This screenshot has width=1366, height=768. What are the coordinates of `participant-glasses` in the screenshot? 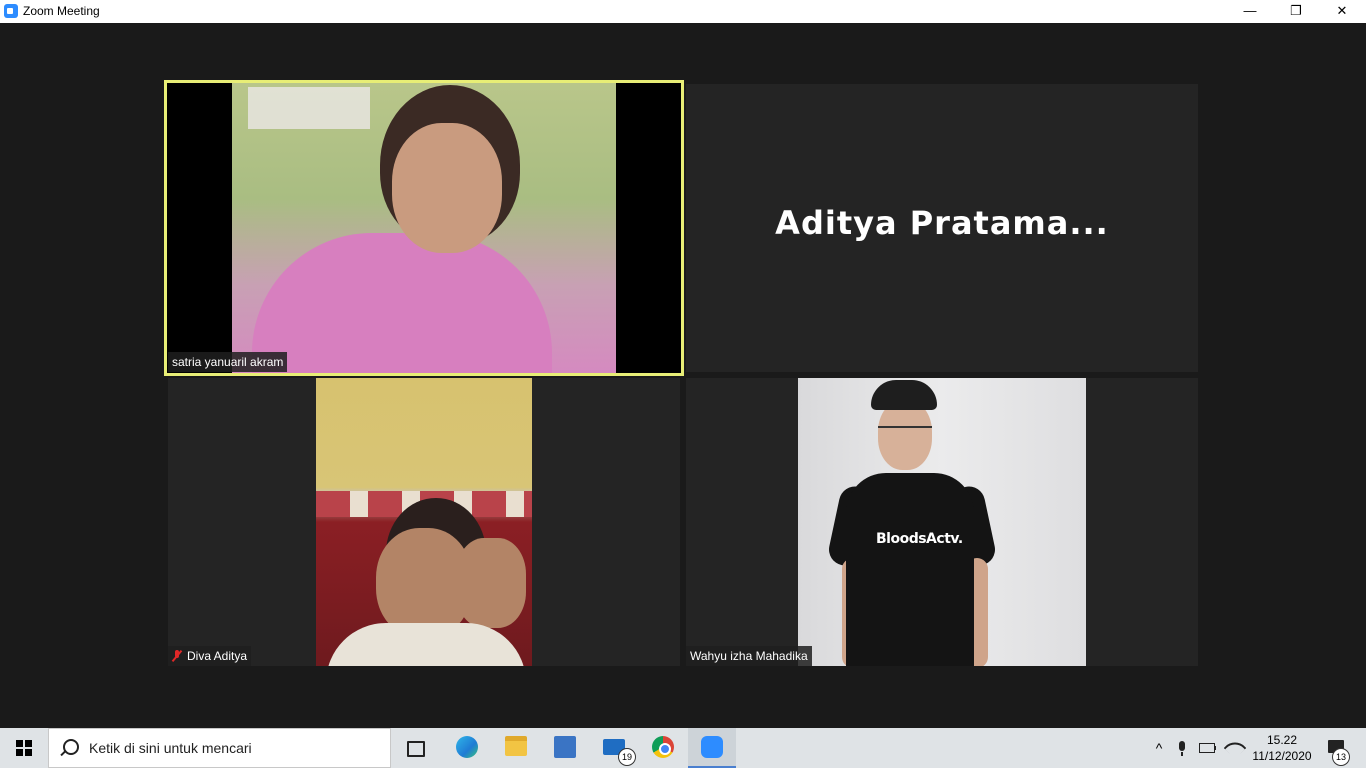 It's located at (905, 432).